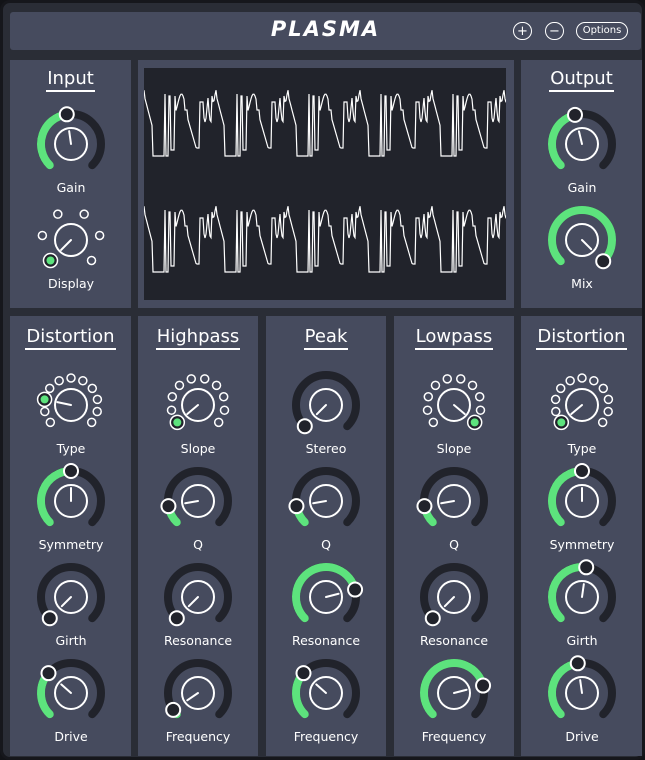 Image resolution: width=645 pixels, height=760 pixels. Describe the element at coordinates (71, 283) in the screenshot. I see `input-display-label: Display` at that location.